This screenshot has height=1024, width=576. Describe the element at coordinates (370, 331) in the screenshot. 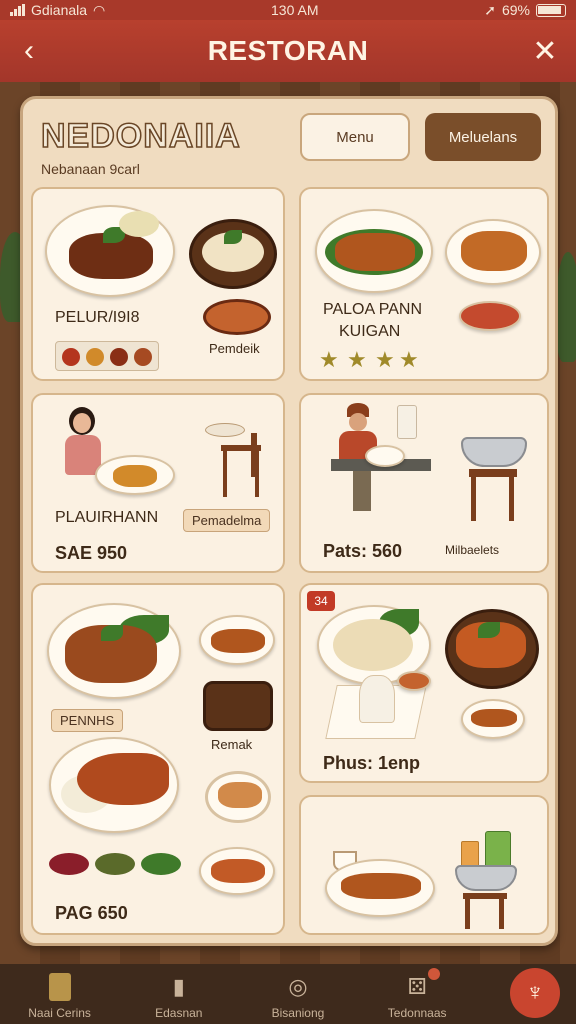

I see `card-2-title-line2: KUIGAN` at that location.